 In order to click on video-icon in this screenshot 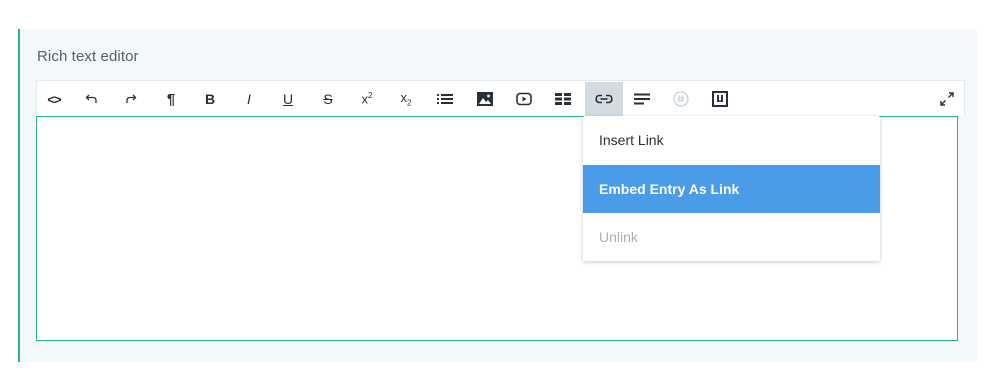, I will do `click(524, 99)`.